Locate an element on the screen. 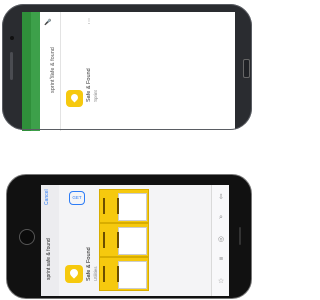 The height and width of the screenshot is (300, 320). divider is located at coordinates (60, 71).